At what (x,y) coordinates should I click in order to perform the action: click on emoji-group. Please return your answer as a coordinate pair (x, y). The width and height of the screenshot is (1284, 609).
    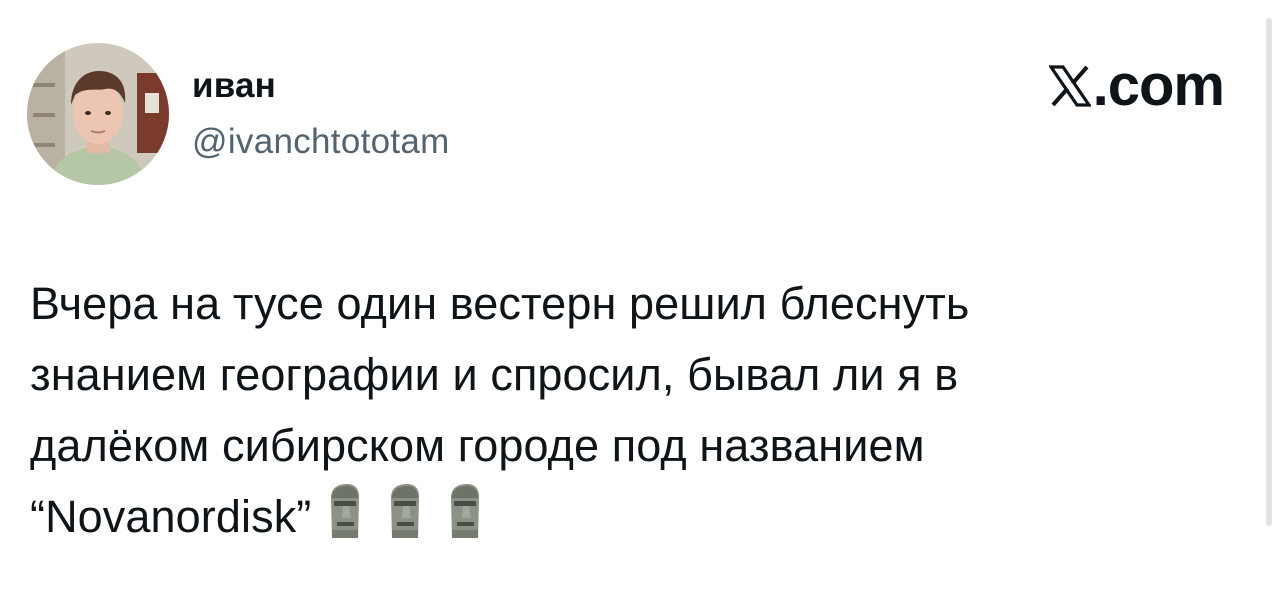
    Looking at the image, I should click on (415, 511).